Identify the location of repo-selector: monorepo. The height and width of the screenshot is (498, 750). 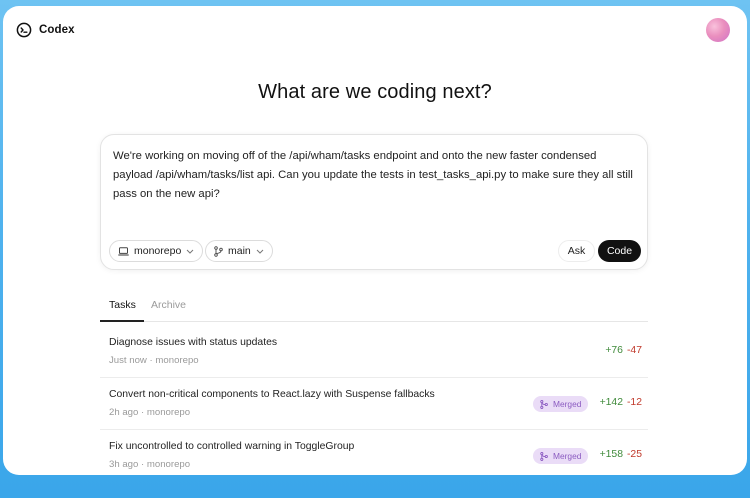
(156, 251).